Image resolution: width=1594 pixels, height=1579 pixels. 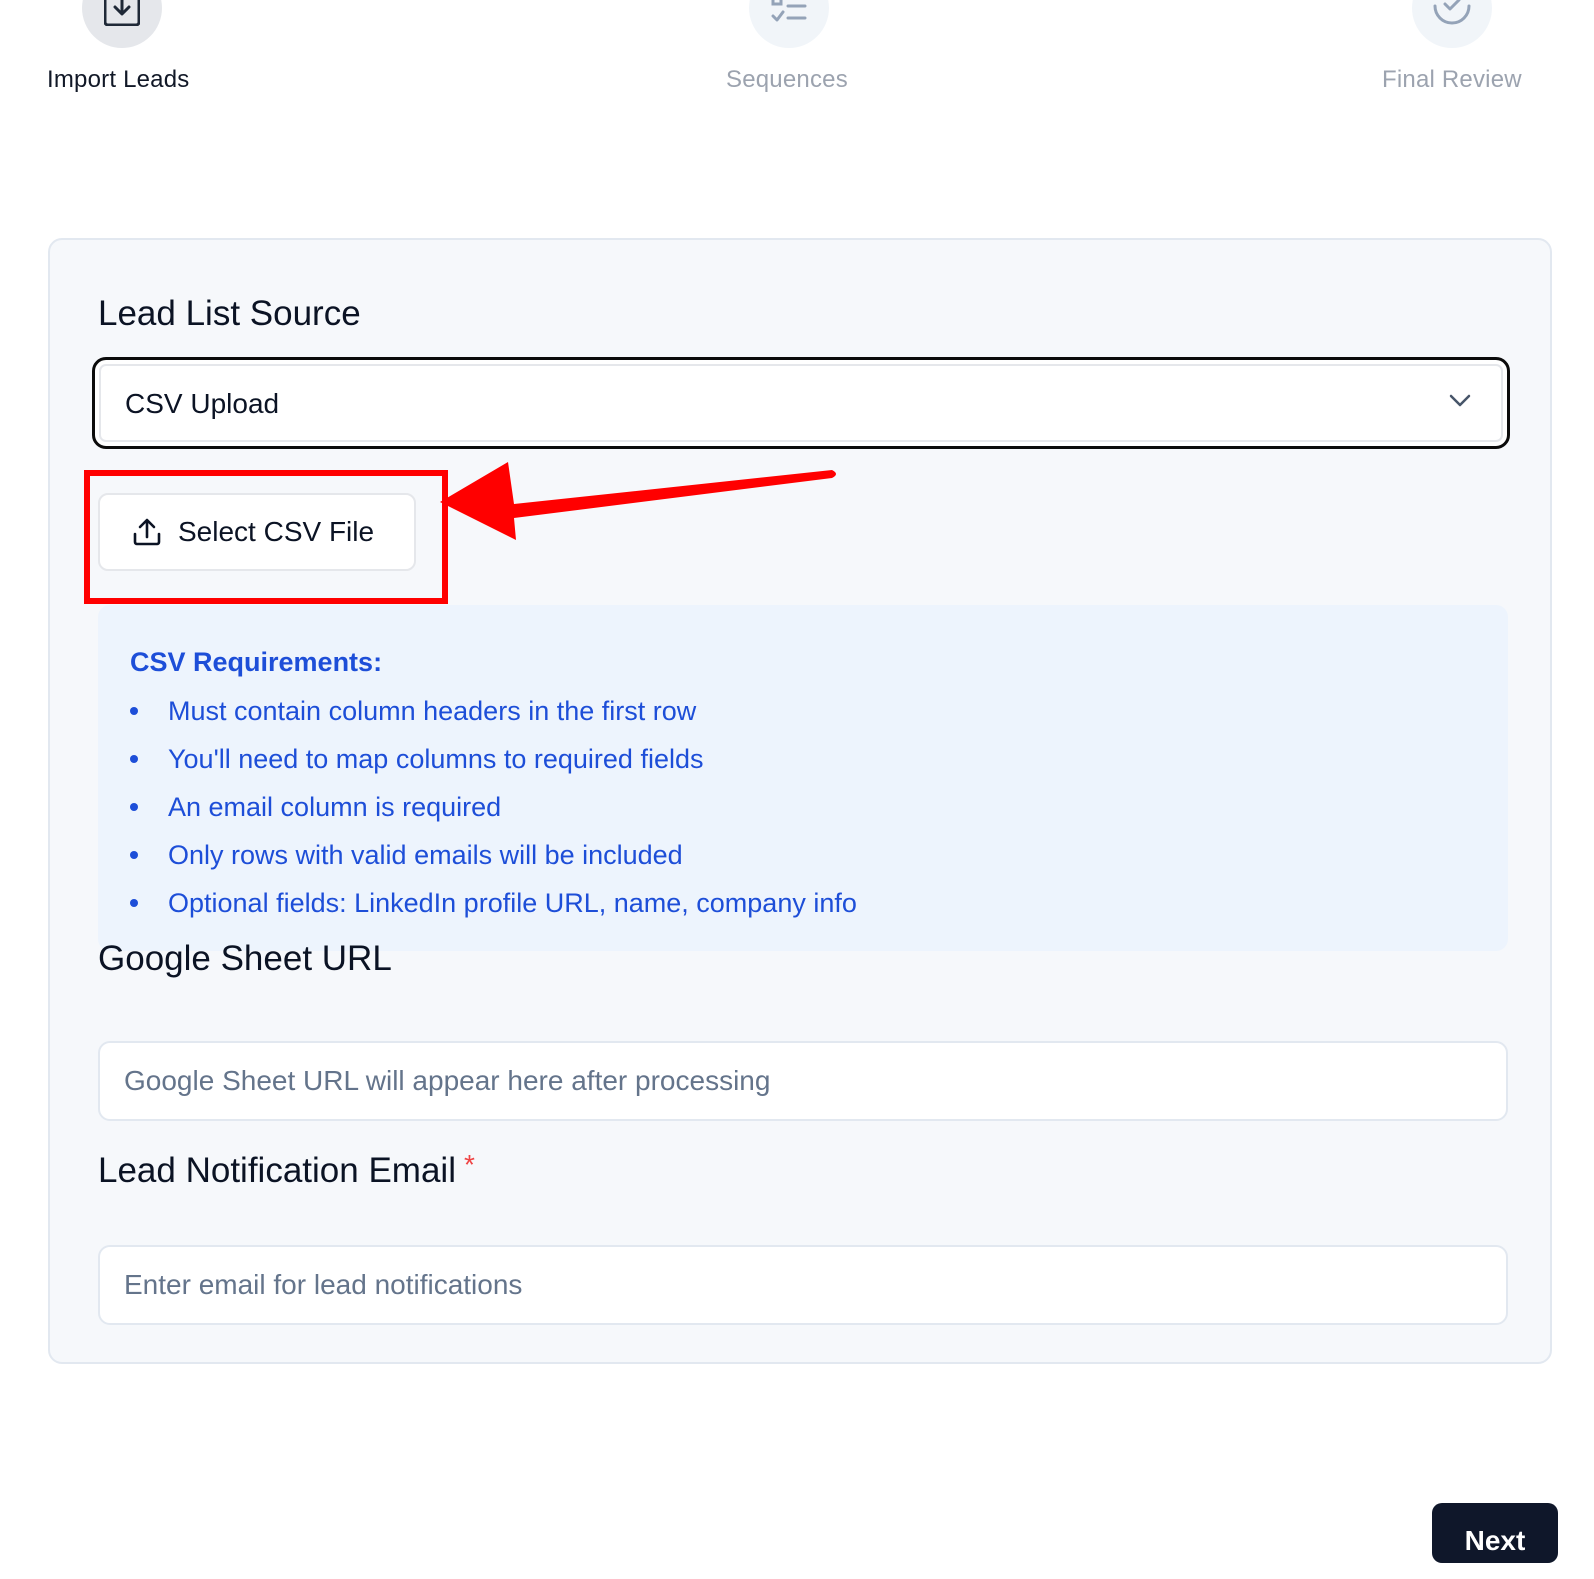 I want to click on next-button: Next, so click(x=1495, y=1533).